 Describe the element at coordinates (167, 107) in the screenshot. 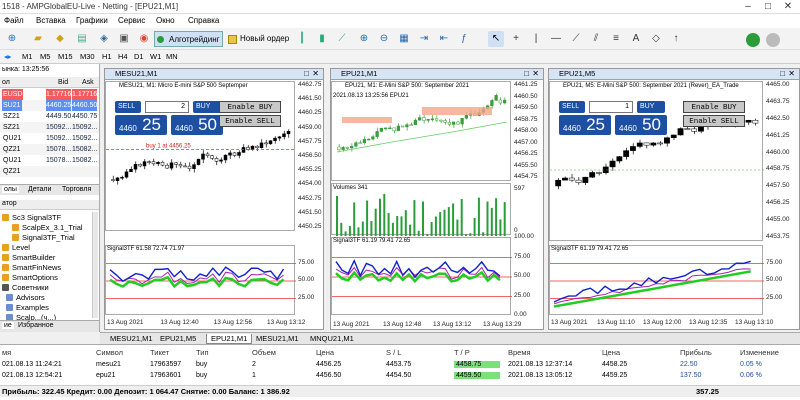

I see `volume-input: 2` at that location.